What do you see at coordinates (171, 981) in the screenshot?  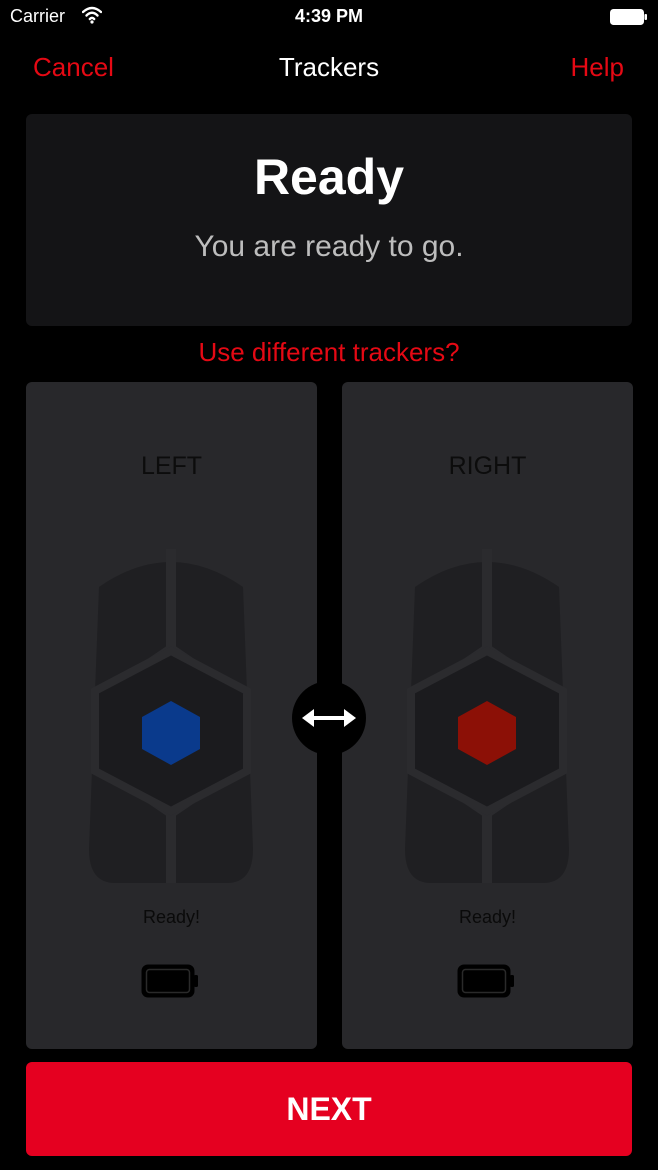 I see `tracker-battery-icon-left` at bounding box center [171, 981].